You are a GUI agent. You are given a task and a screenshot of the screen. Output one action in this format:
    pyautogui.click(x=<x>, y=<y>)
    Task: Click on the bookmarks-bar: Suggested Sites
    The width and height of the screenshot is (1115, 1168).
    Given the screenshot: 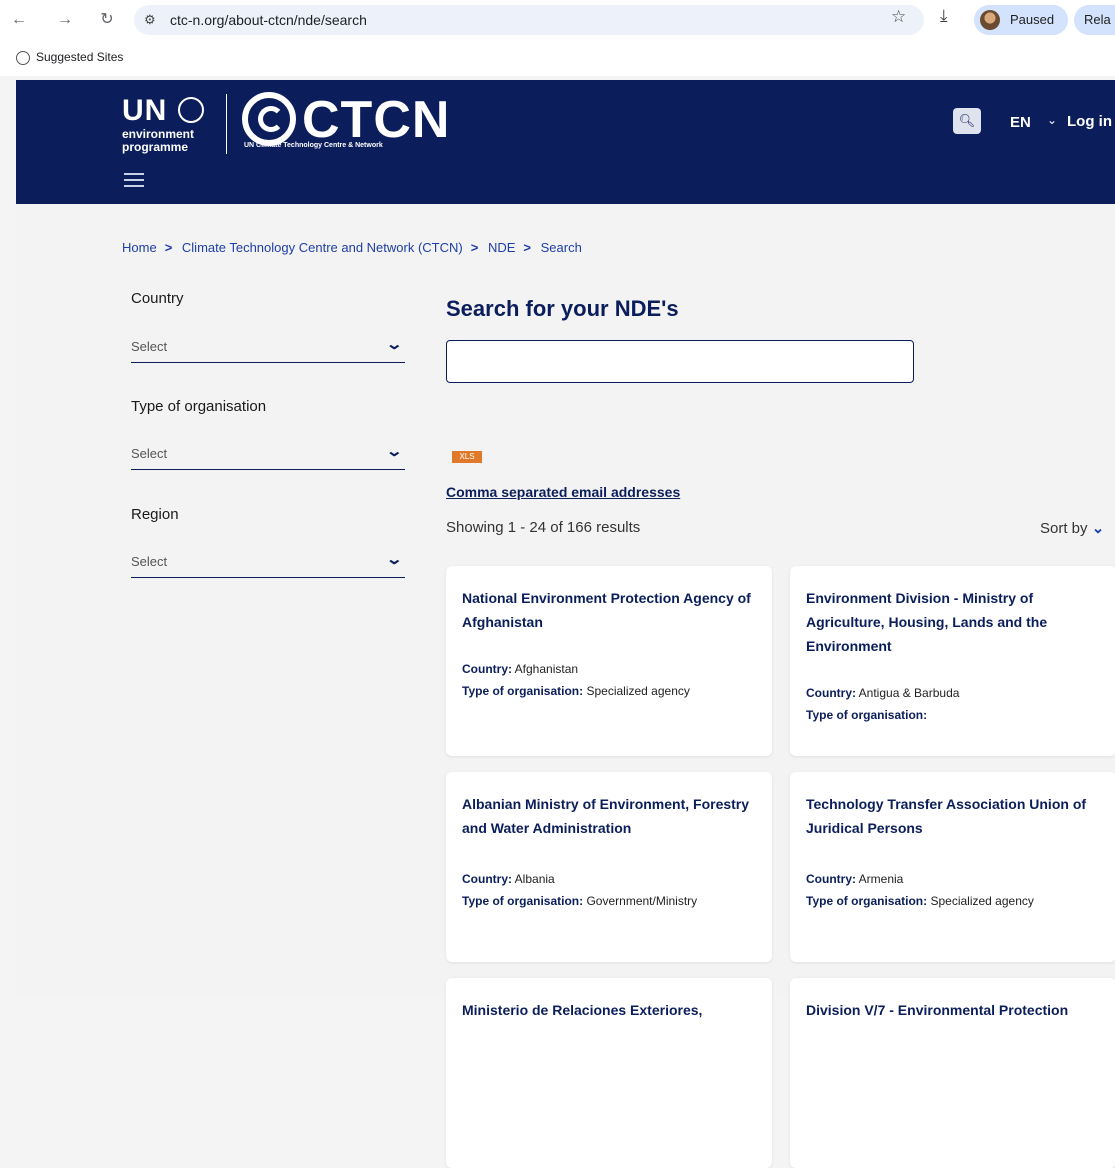 What is the action you would take?
    pyautogui.click(x=557, y=58)
    